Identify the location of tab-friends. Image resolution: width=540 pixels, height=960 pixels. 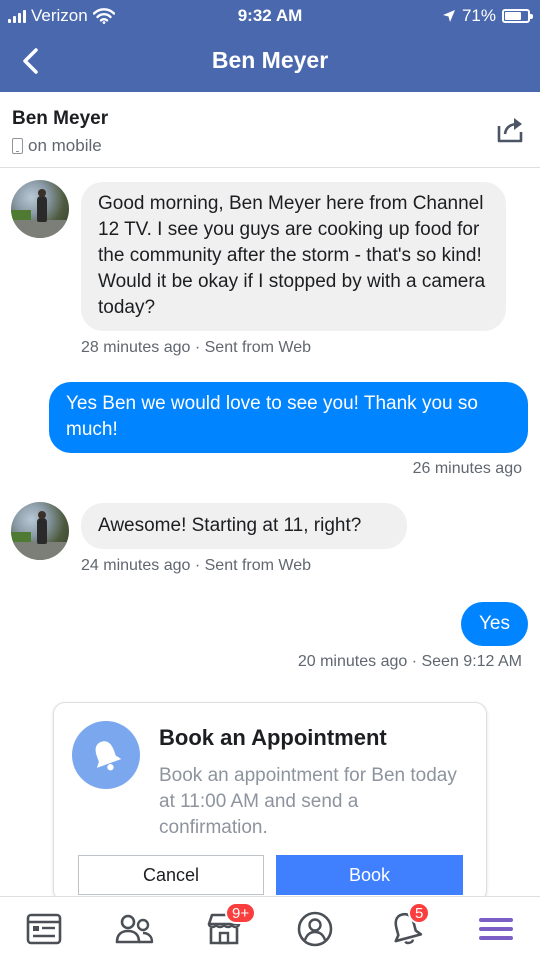
(134, 929).